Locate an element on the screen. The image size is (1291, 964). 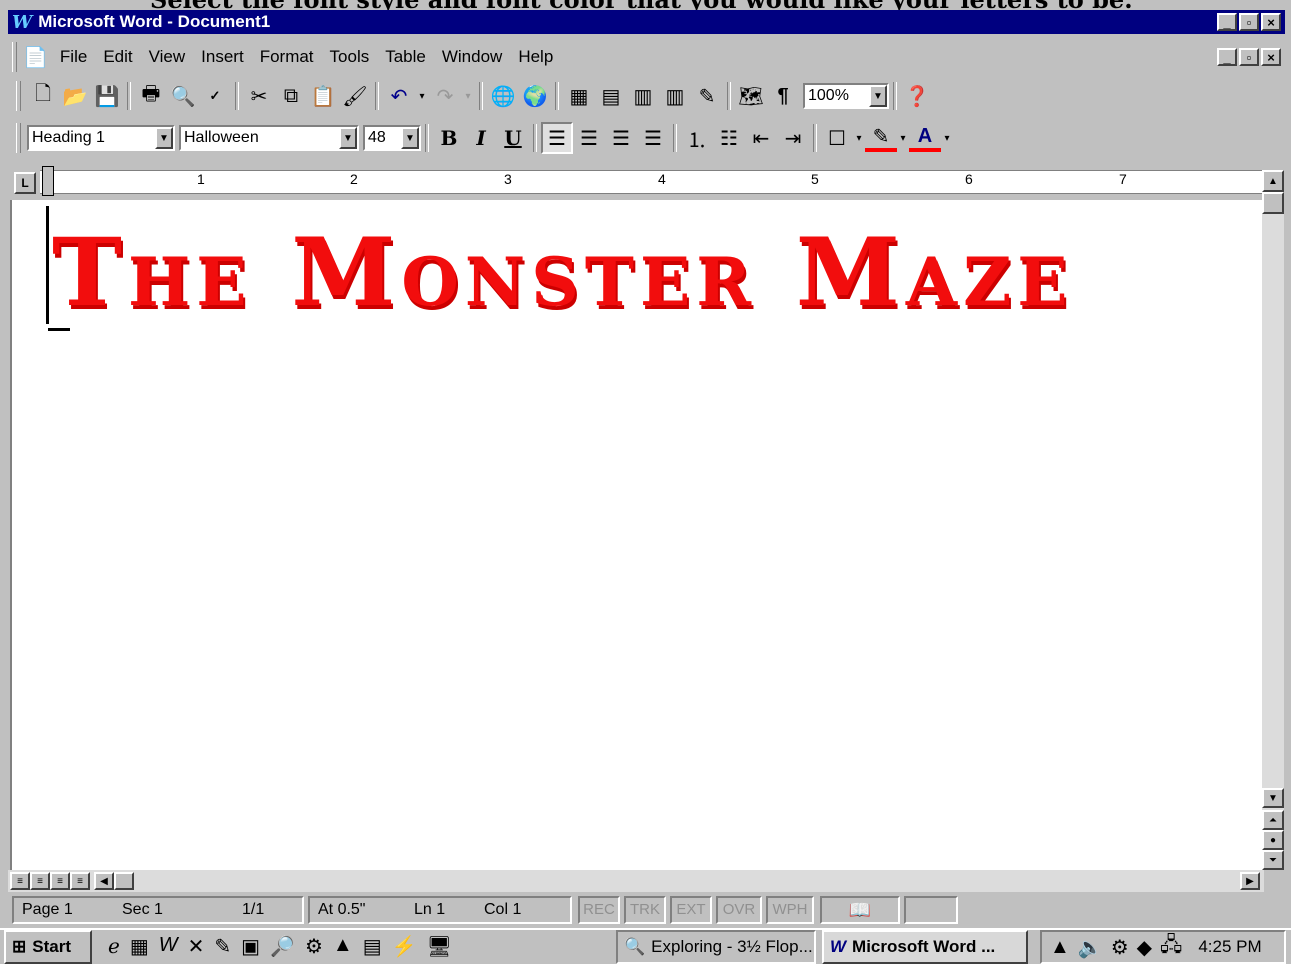
scroll-thumb is located at coordinates (1273, 203).